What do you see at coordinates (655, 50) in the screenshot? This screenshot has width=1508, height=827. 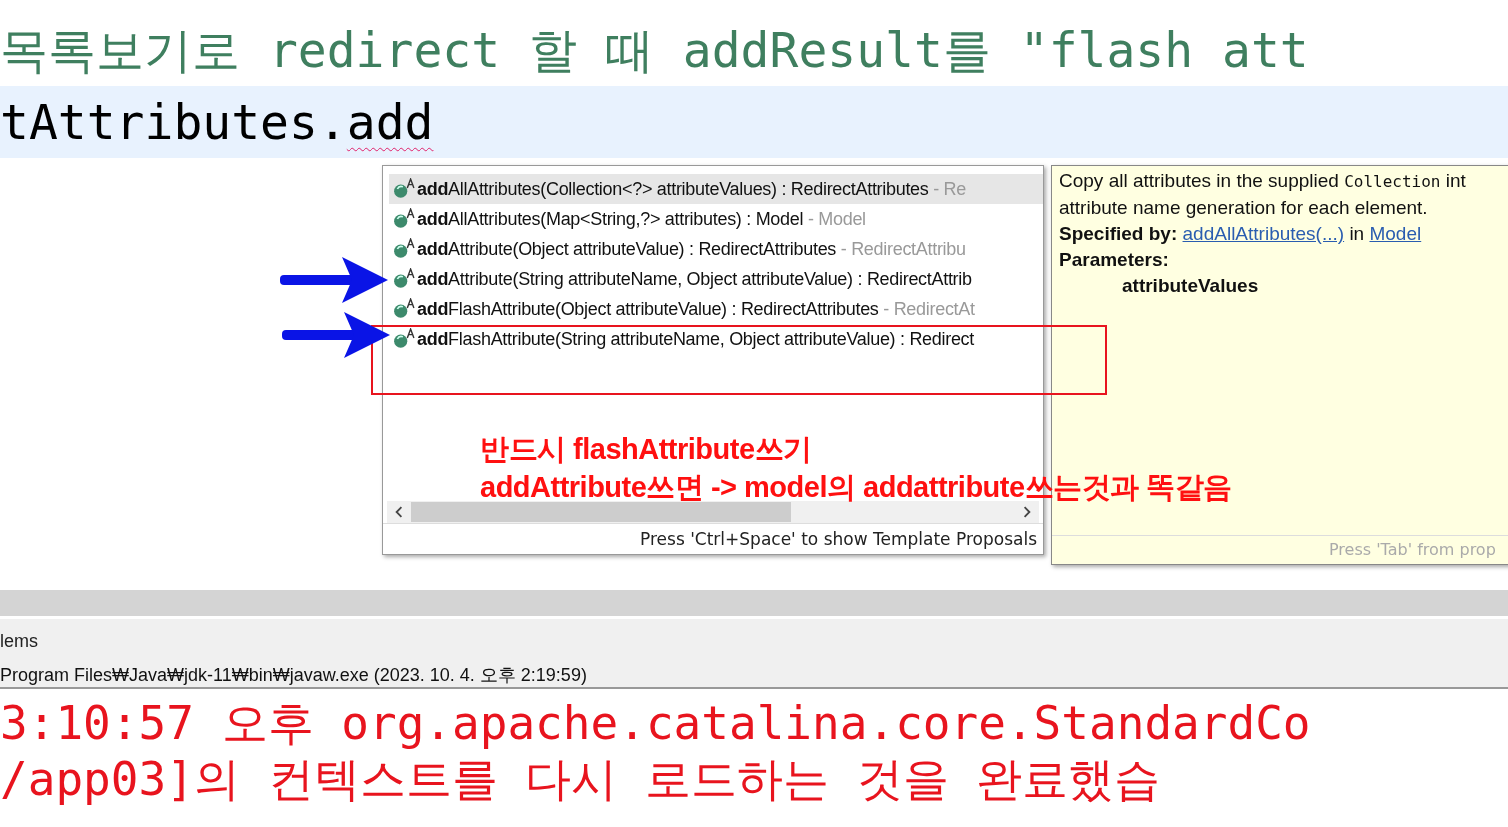 I see `code-comment: 목록보기로 redirect 할 때 addResult를 "flash att` at bounding box center [655, 50].